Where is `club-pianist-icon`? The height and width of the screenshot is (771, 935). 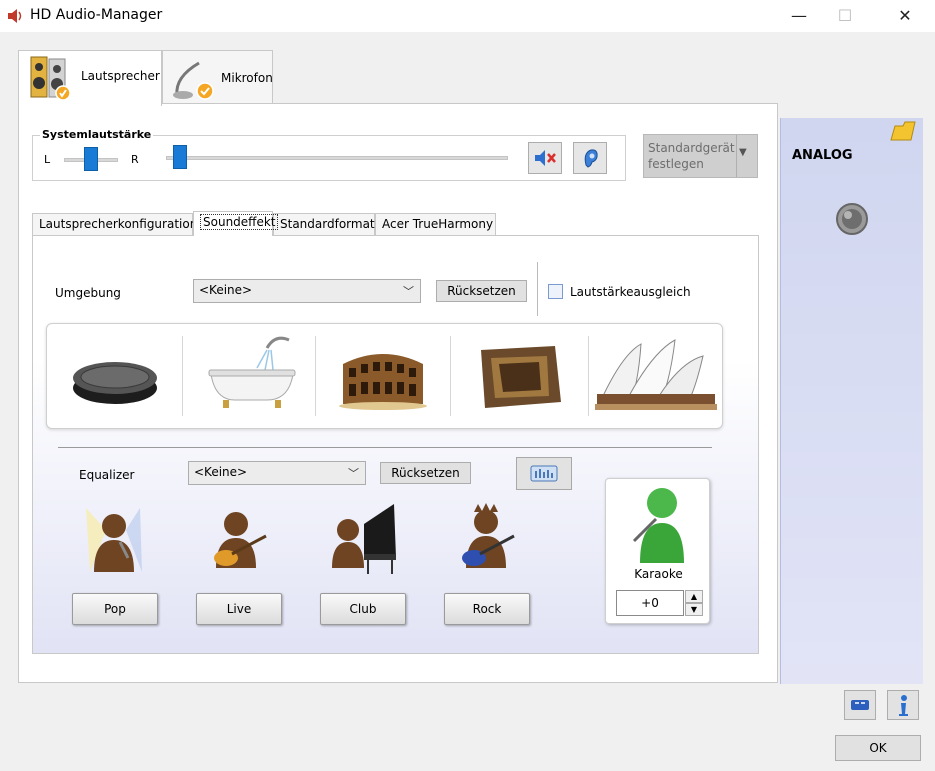 club-pianist-icon is located at coordinates (364, 539).